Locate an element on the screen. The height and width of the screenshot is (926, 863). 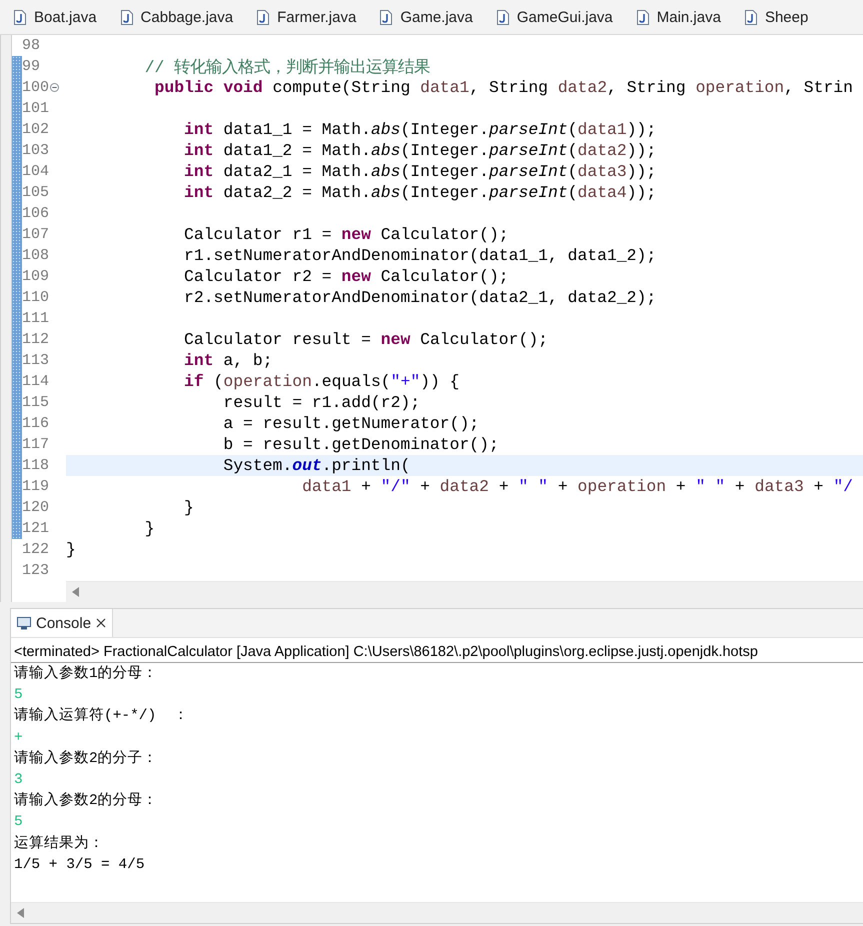
code-line: Calculator r1 = new Calculator(); is located at coordinates (346, 234).